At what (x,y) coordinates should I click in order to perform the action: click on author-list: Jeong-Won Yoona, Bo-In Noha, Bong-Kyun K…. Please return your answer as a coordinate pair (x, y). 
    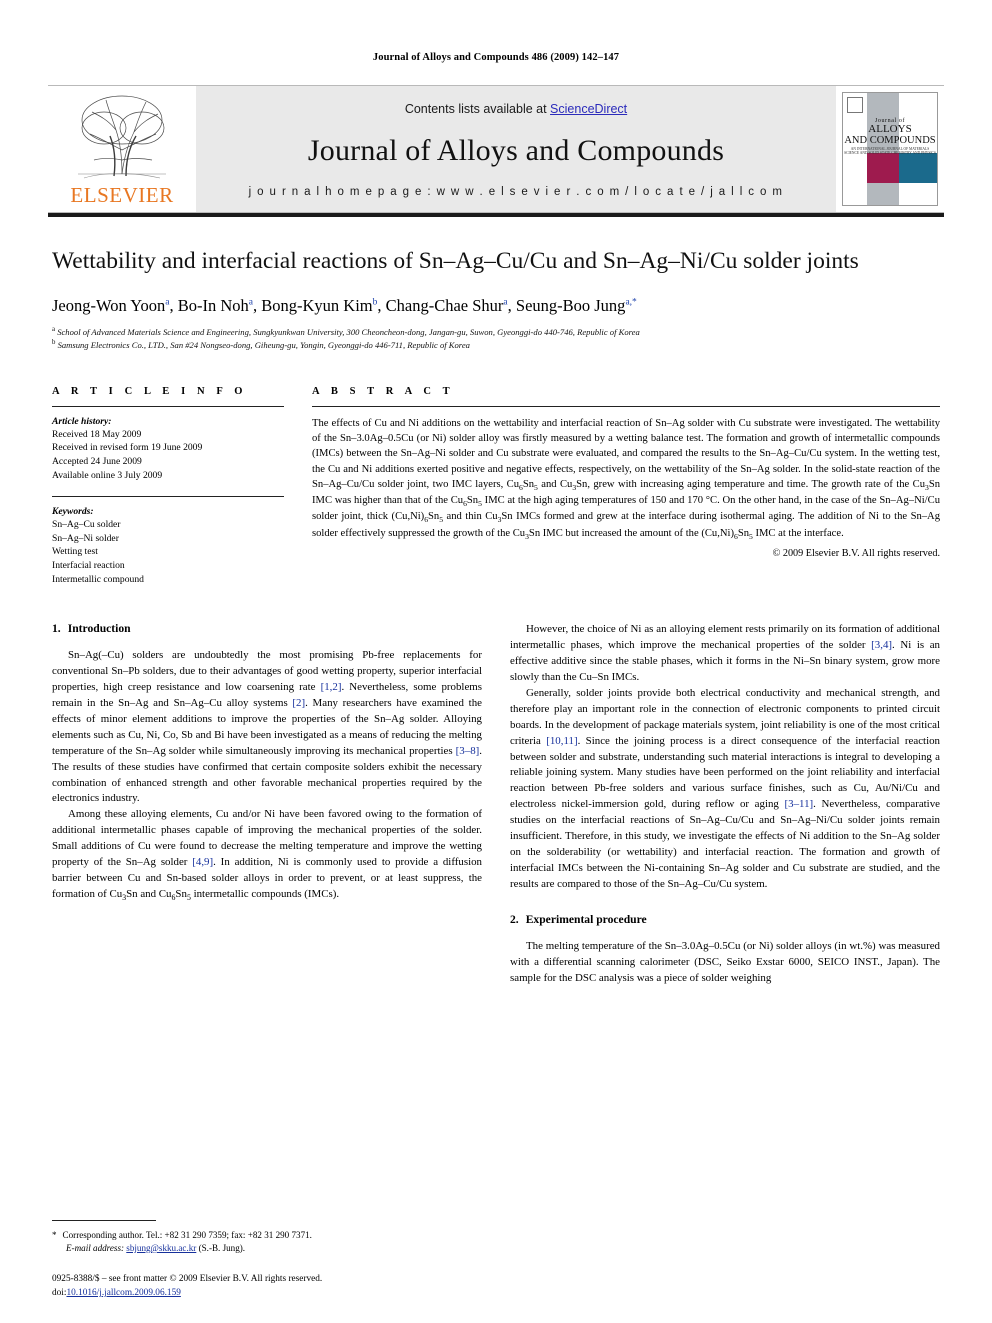
    Looking at the image, I should click on (344, 305).